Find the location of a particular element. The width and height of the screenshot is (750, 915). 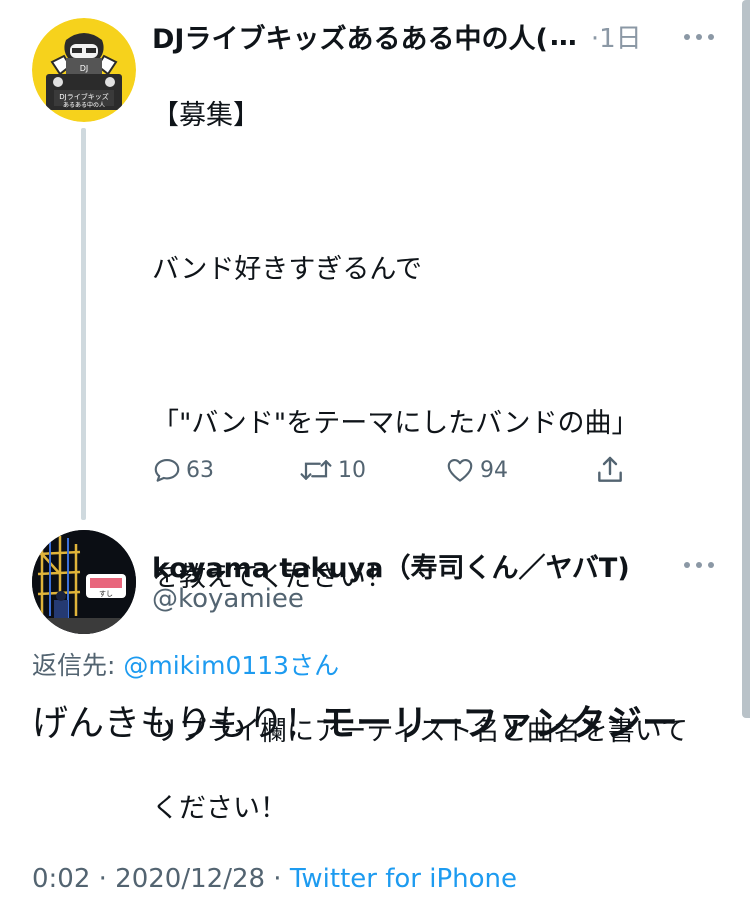

retweet-button: 10 is located at coordinates (332, 470).